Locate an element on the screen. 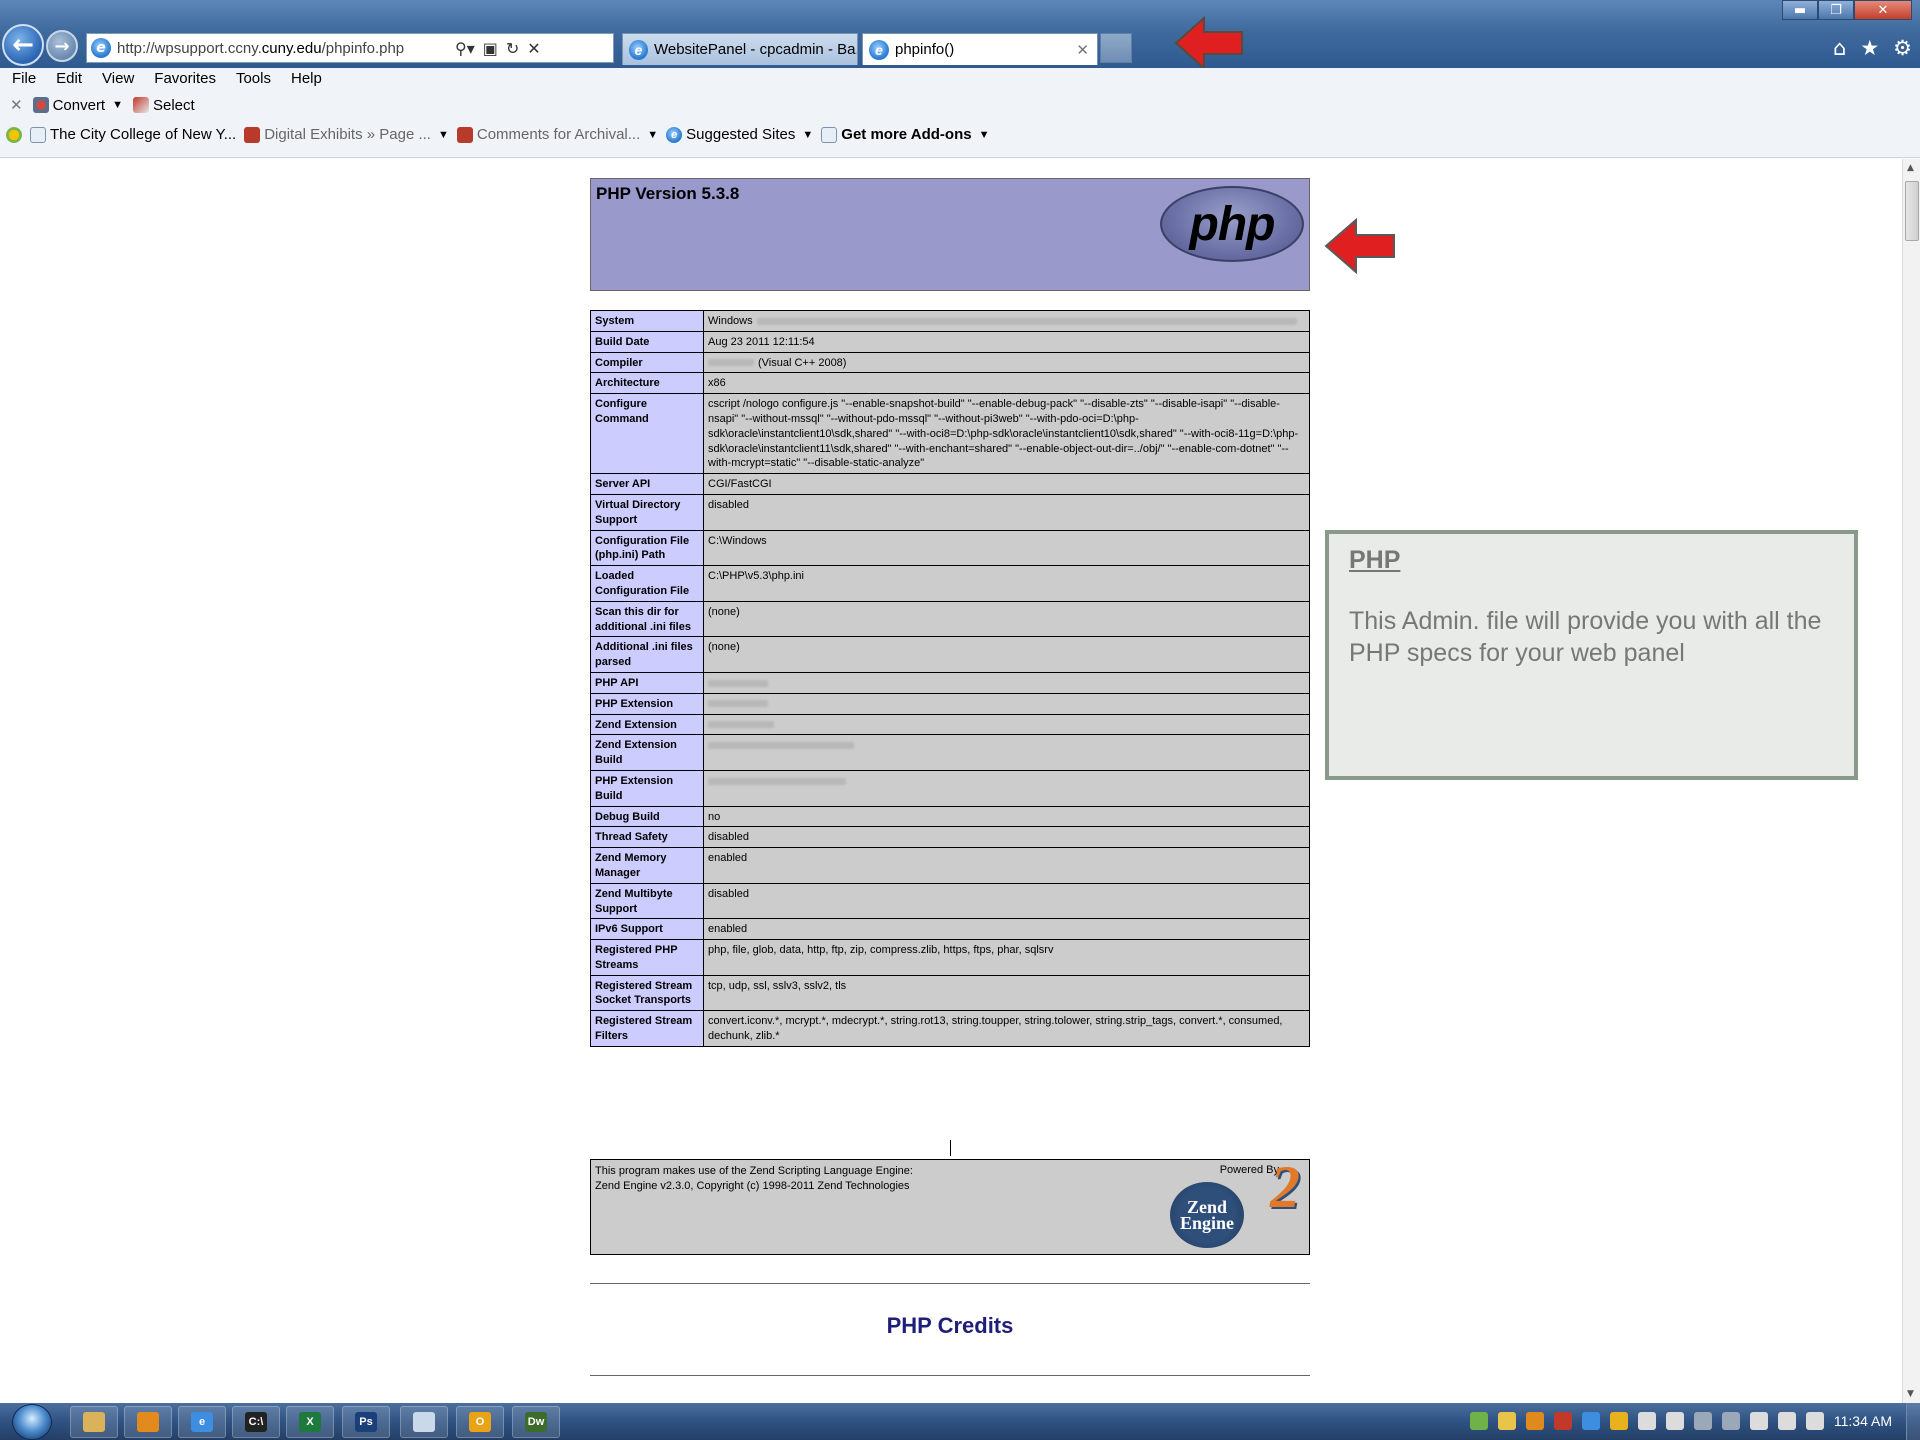 Image resolution: width=1920 pixels, height=1440 pixels. row-key: Zend Extension is located at coordinates (647, 724).